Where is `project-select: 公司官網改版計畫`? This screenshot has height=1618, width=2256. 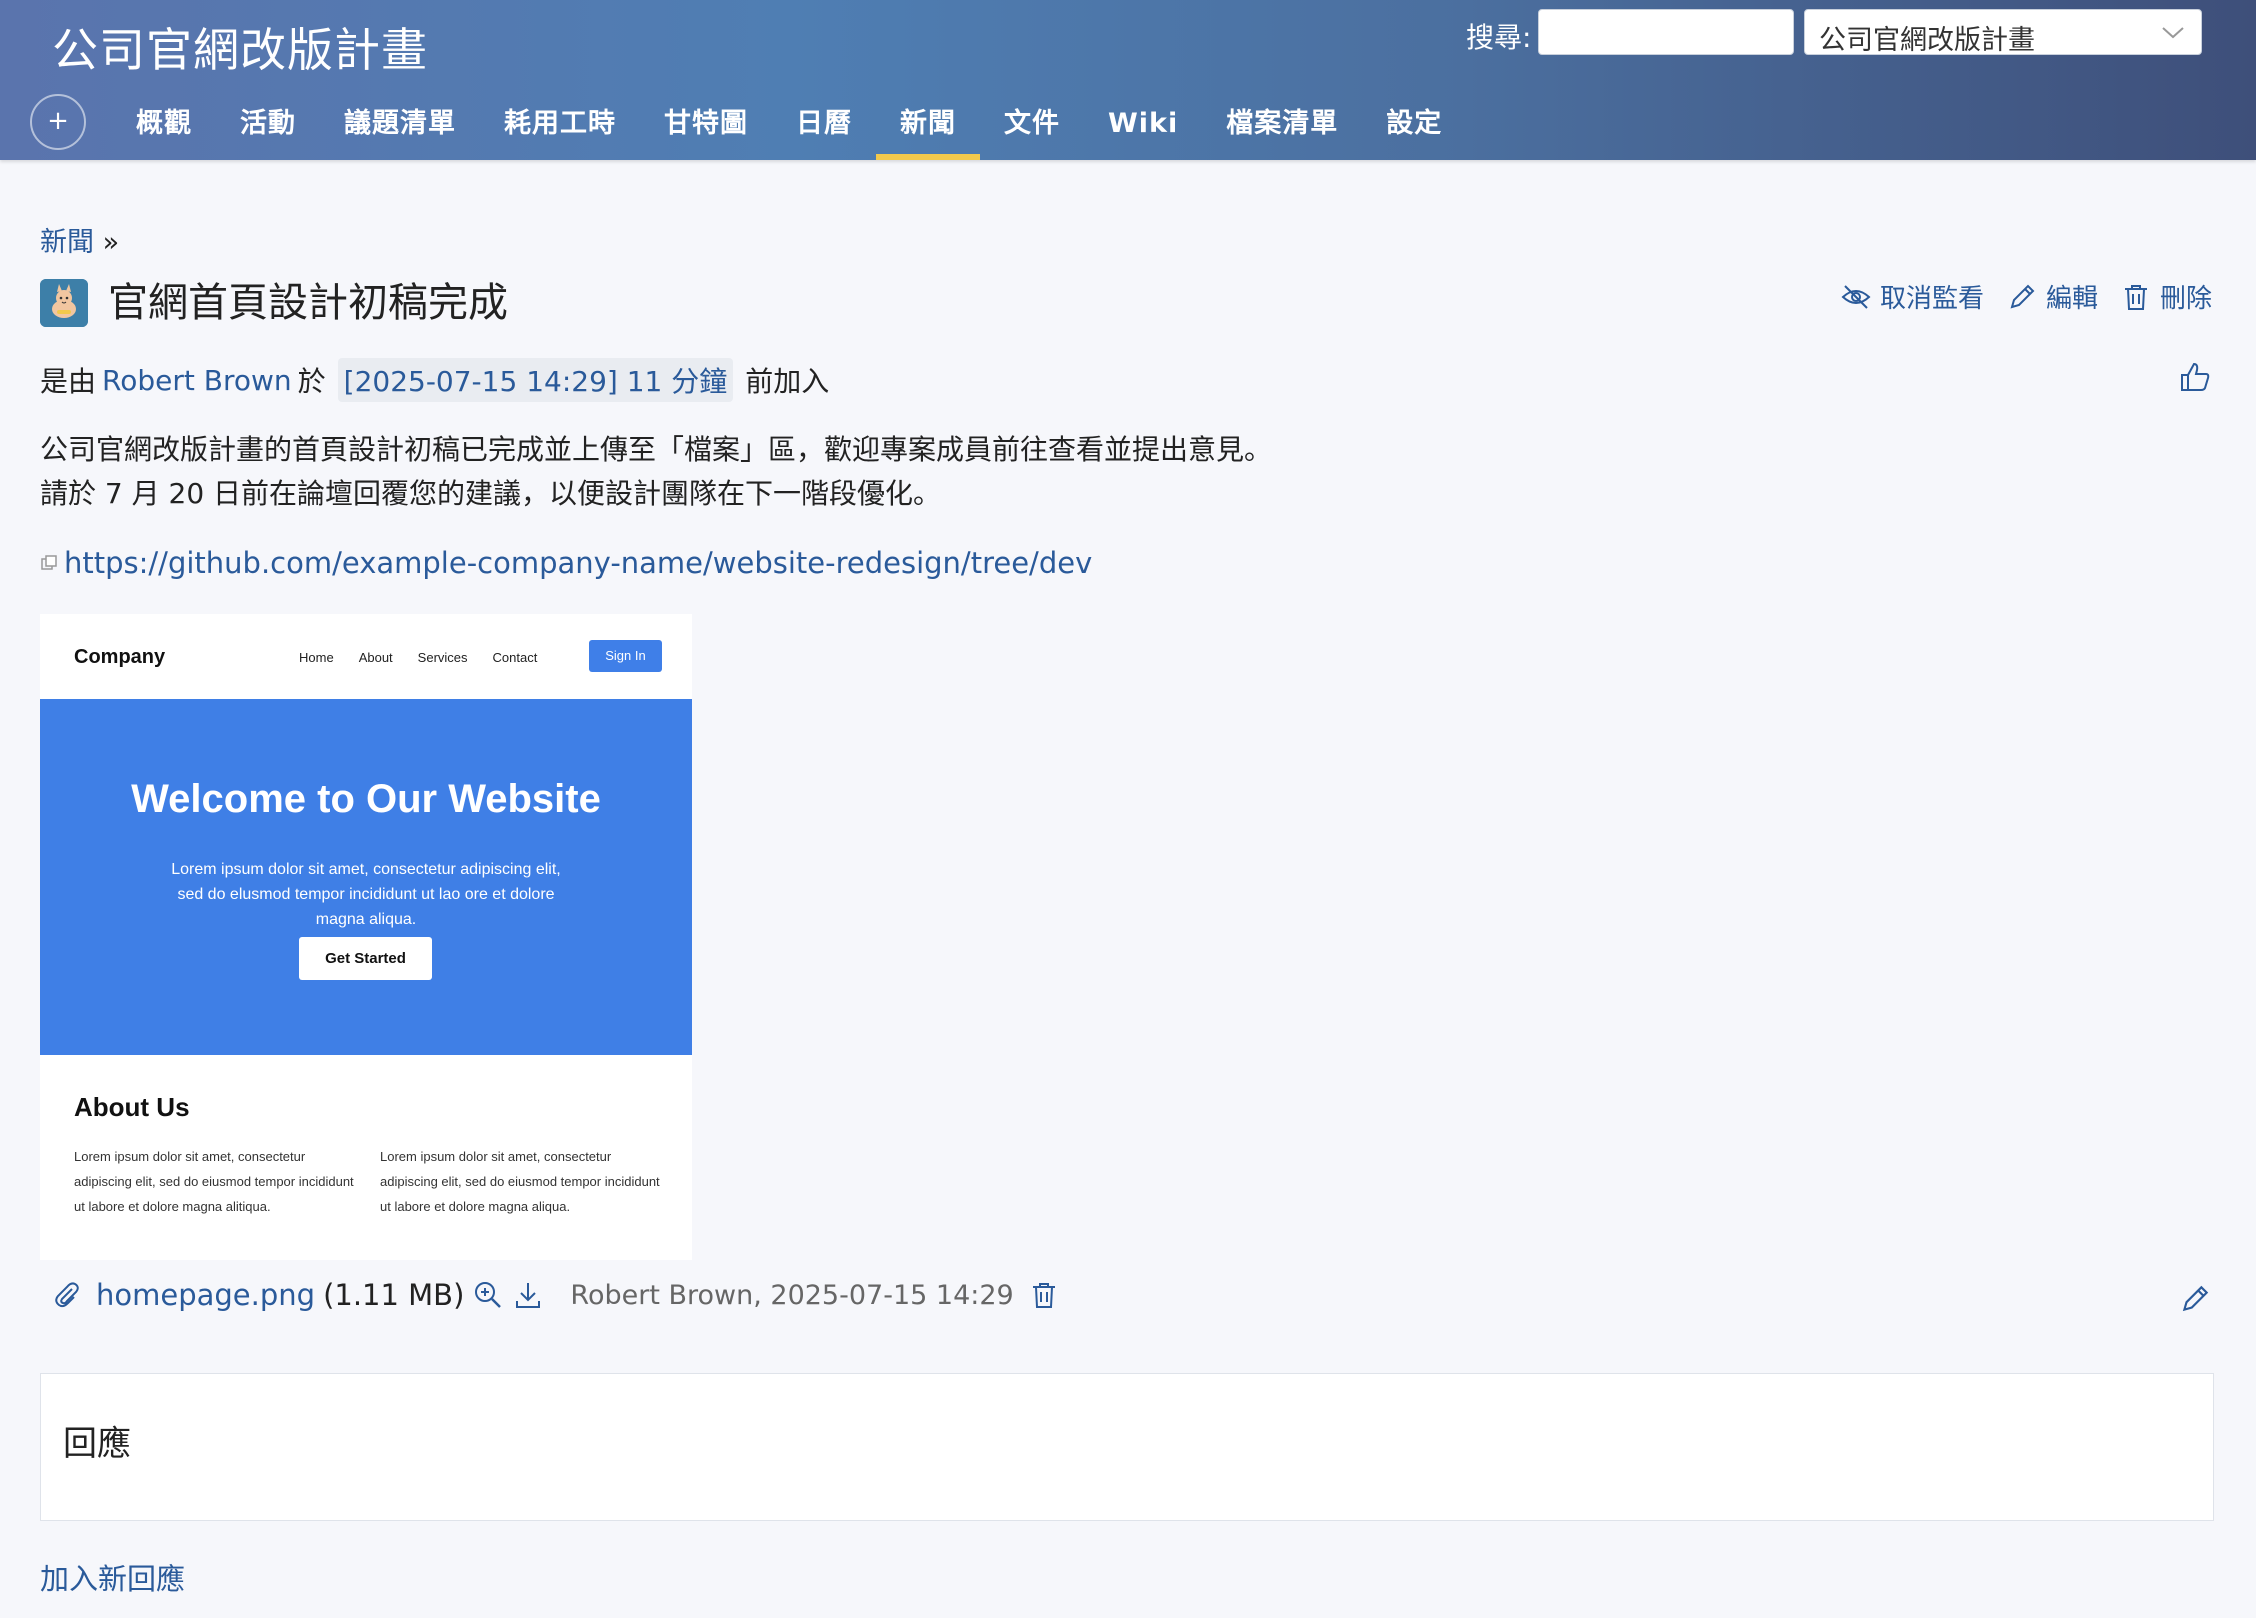 project-select: 公司官網改版計畫 is located at coordinates (2003, 32).